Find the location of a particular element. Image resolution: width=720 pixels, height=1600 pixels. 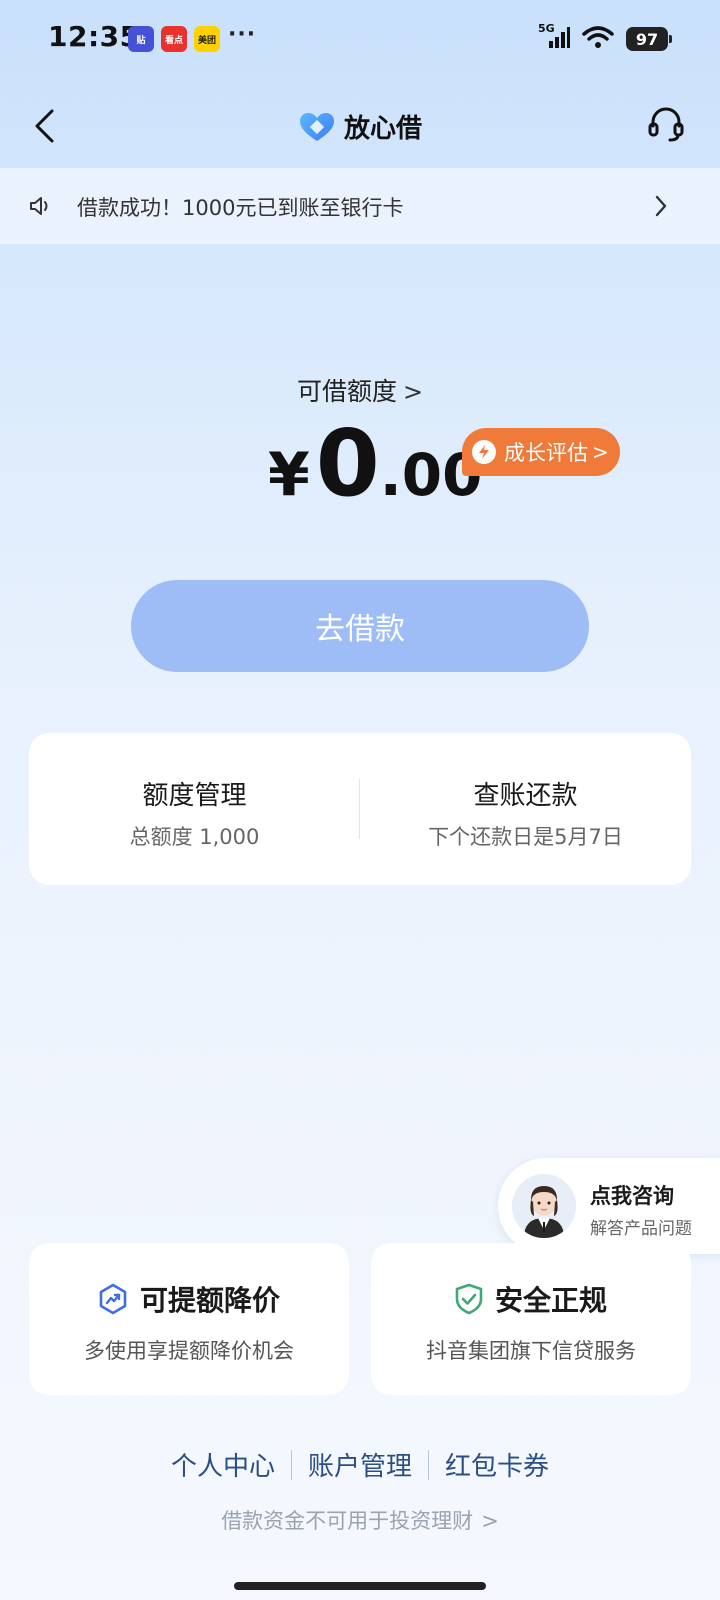

next-repayment-date: 下个还款日是5月7日 is located at coordinates (525, 837).